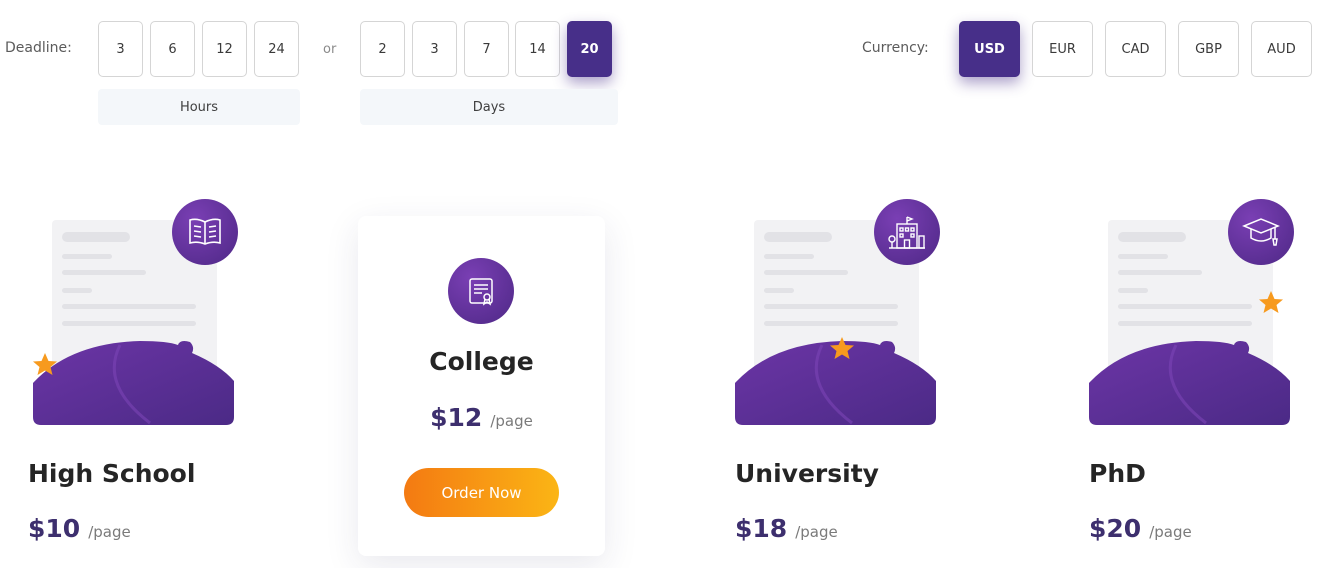 This screenshot has width=1321, height=568. I want to click on price-amount: $10, so click(54, 528).